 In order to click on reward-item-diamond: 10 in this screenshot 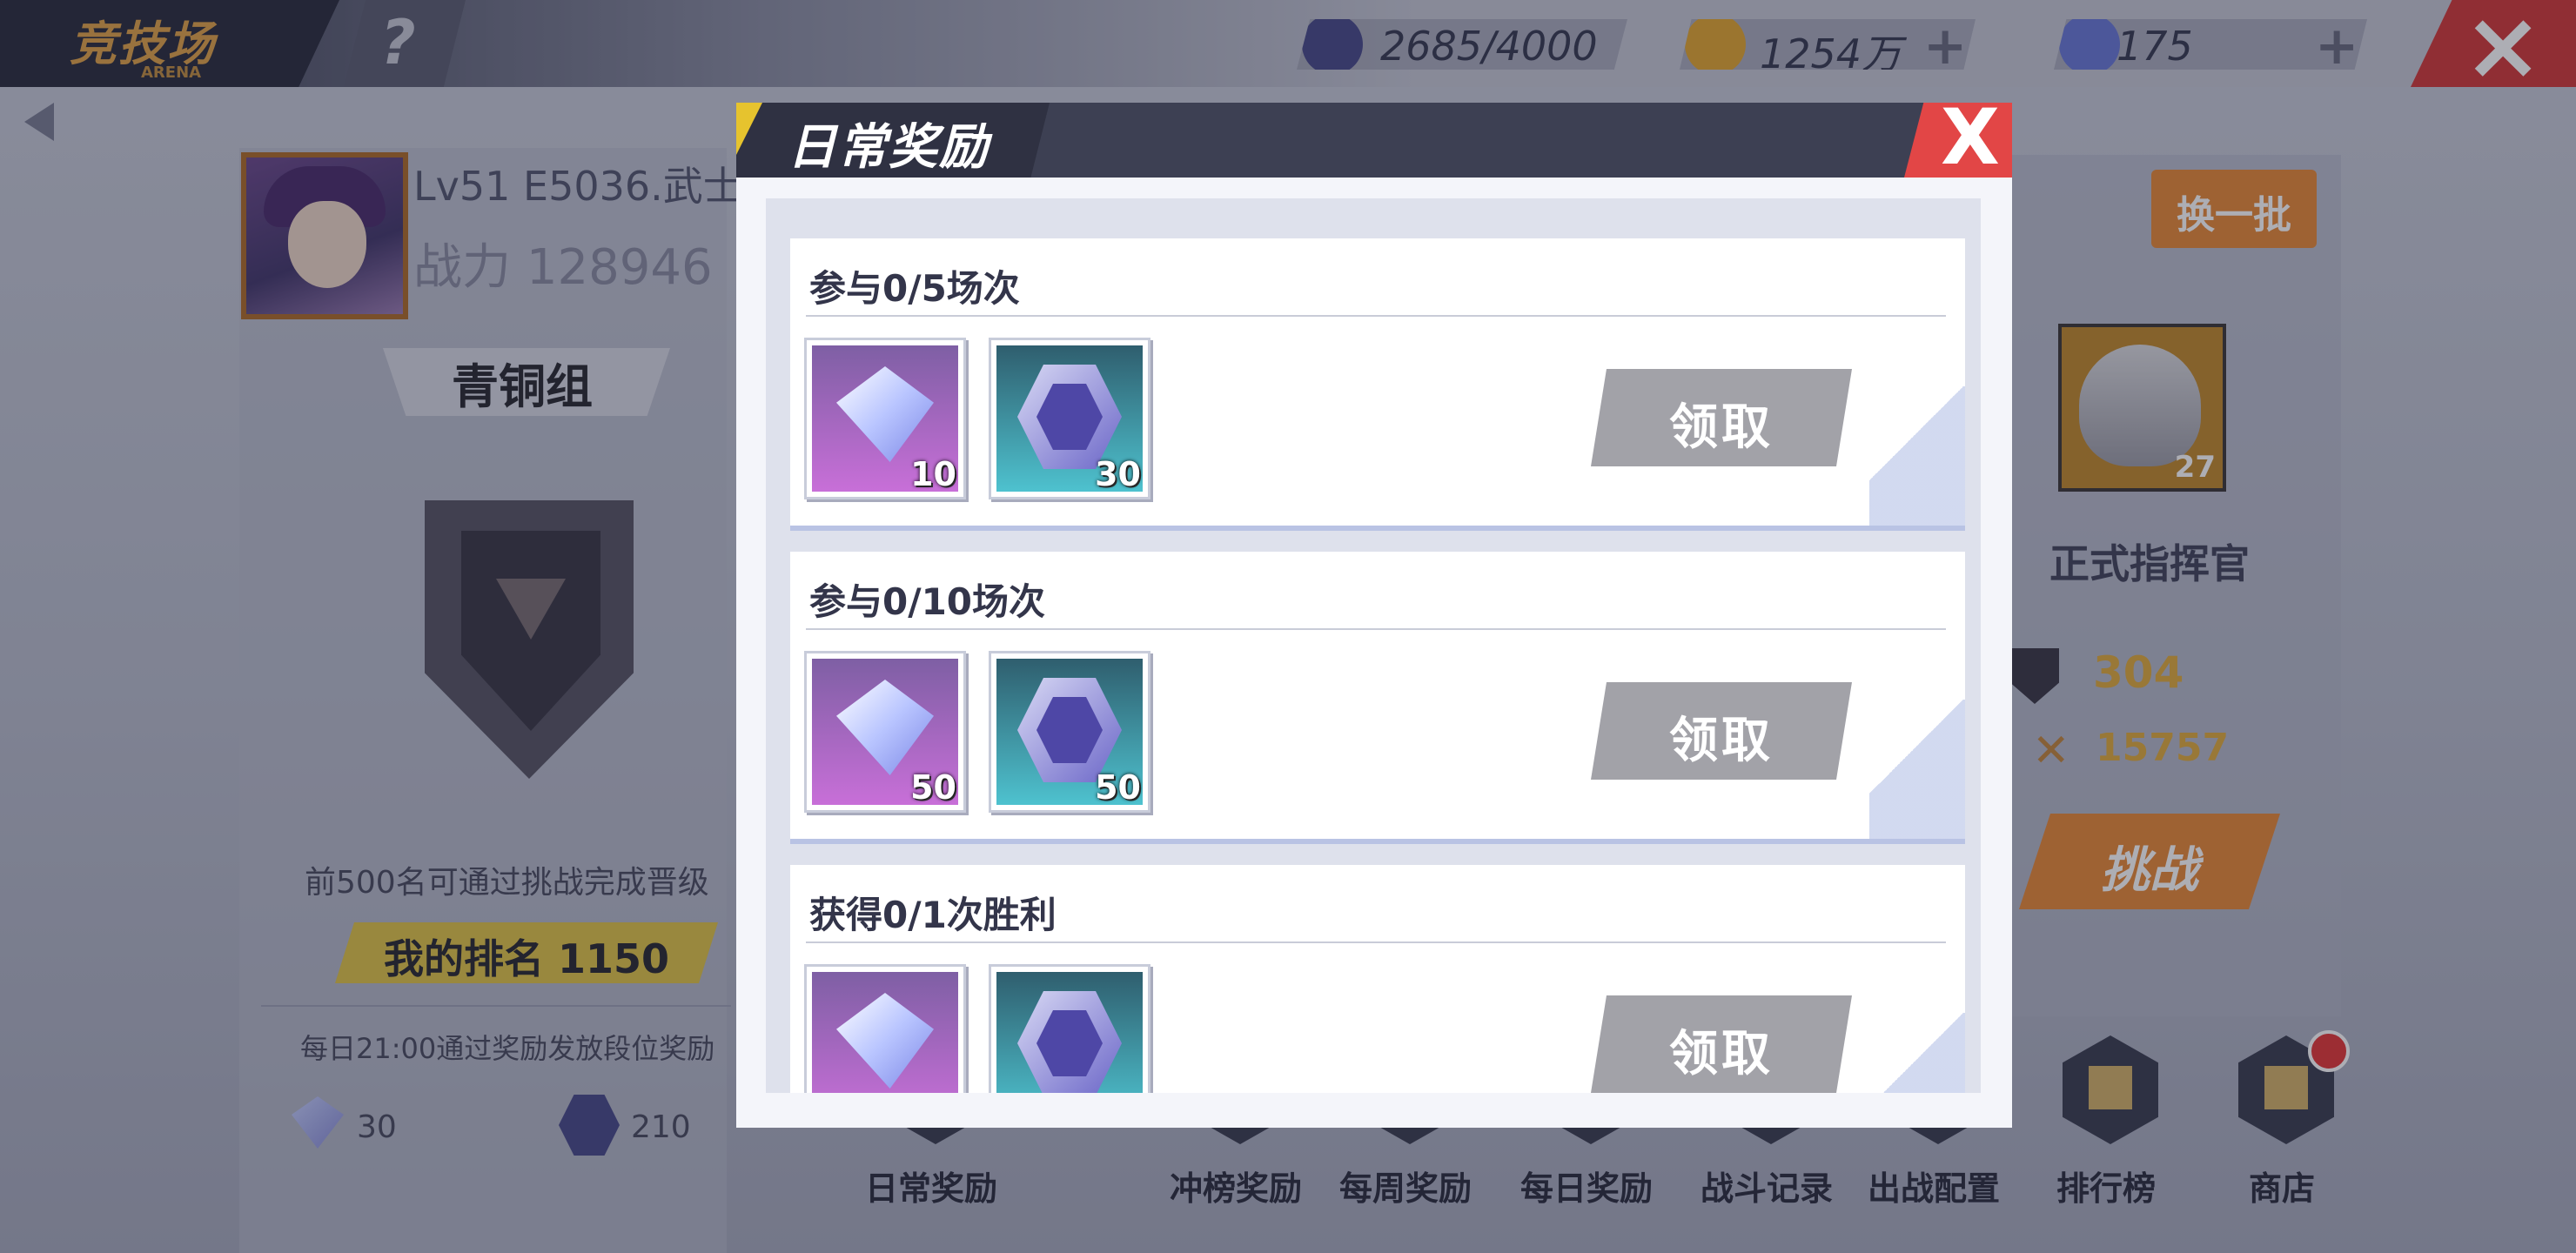, I will do `click(885, 418)`.